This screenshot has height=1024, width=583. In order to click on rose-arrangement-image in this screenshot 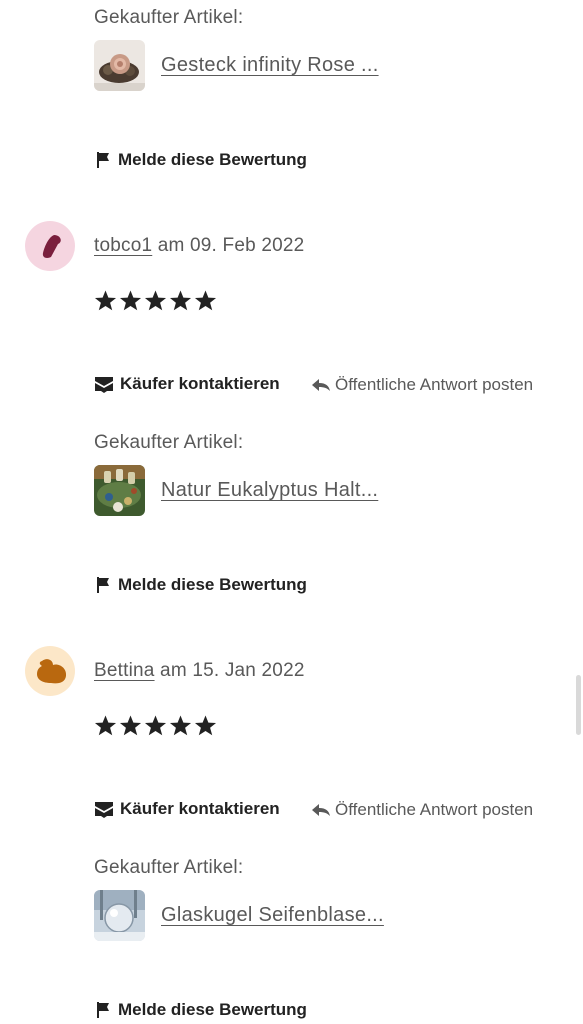, I will do `click(119, 65)`.